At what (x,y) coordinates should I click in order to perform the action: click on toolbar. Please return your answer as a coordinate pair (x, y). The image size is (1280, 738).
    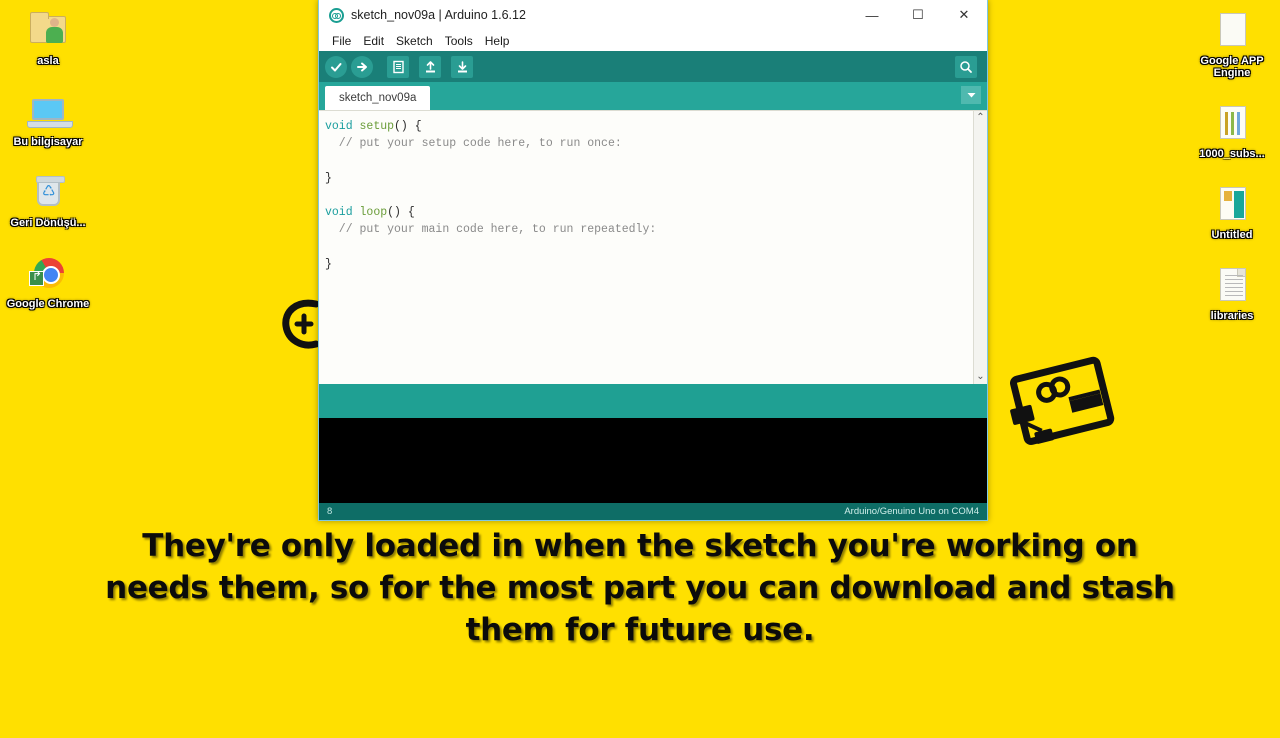
    Looking at the image, I should click on (653, 66).